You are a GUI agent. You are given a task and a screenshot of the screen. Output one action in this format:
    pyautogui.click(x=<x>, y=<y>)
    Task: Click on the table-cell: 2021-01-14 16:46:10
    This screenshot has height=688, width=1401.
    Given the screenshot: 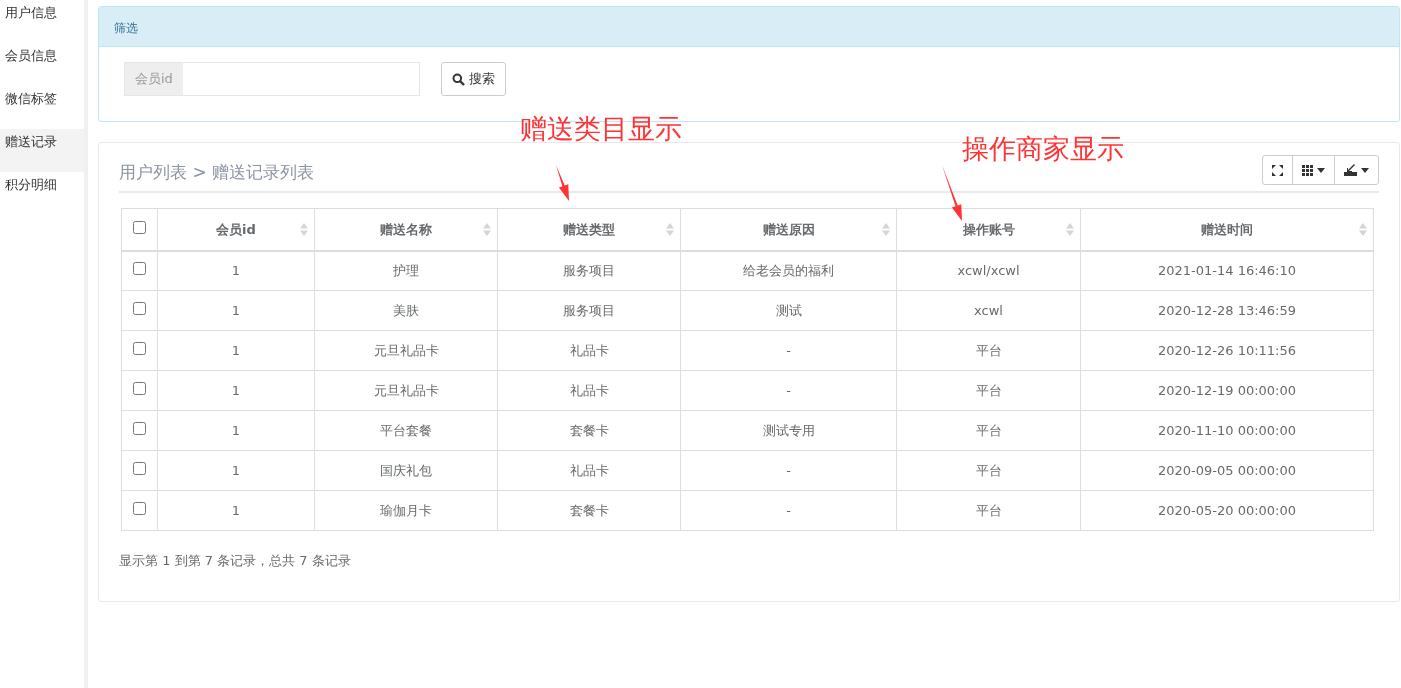 What is the action you would take?
    pyautogui.click(x=1227, y=270)
    